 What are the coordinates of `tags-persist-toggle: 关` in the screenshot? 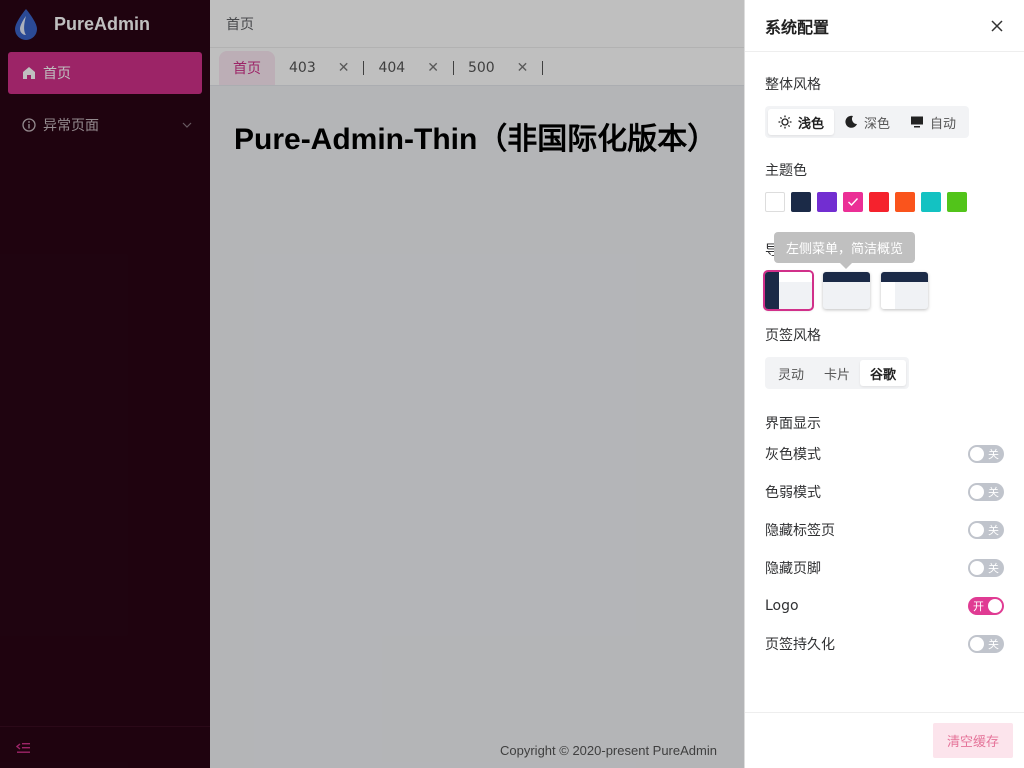 It's located at (986, 644).